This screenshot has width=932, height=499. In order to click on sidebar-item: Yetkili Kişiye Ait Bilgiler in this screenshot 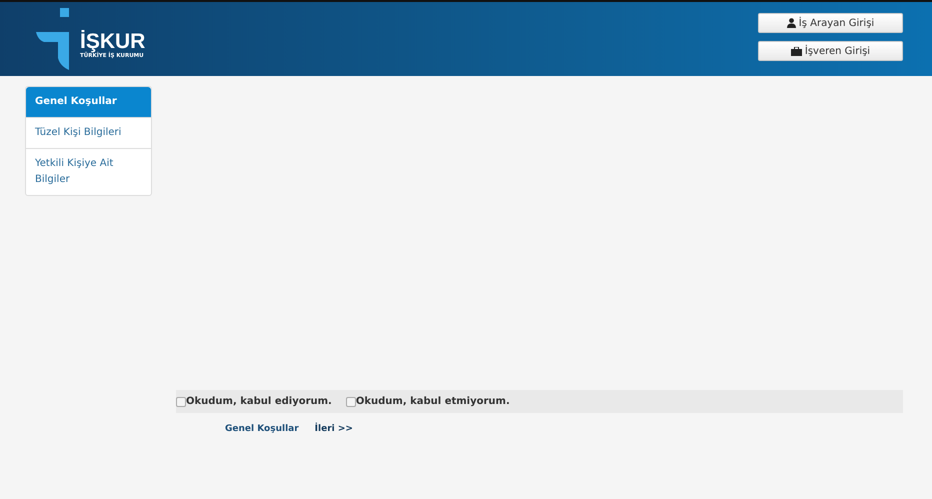, I will do `click(88, 171)`.